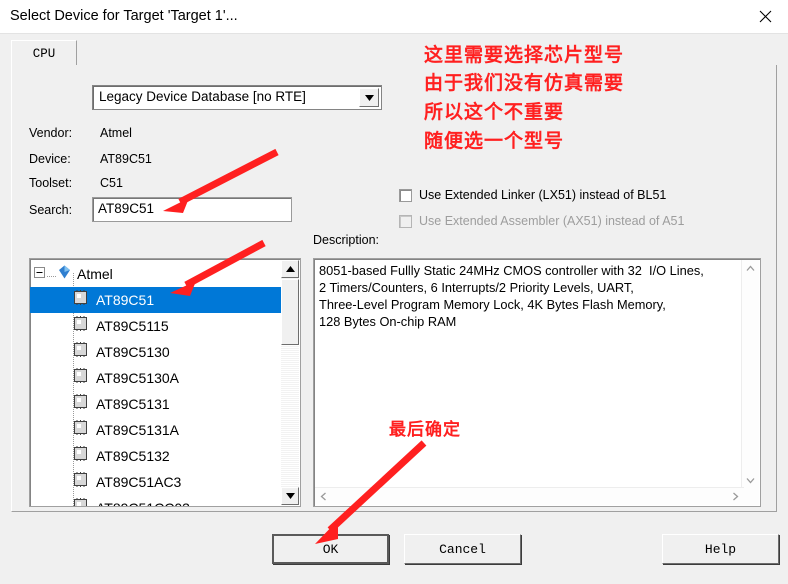 The image size is (788, 584). I want to click on help-button: Help, so click(720, 549).